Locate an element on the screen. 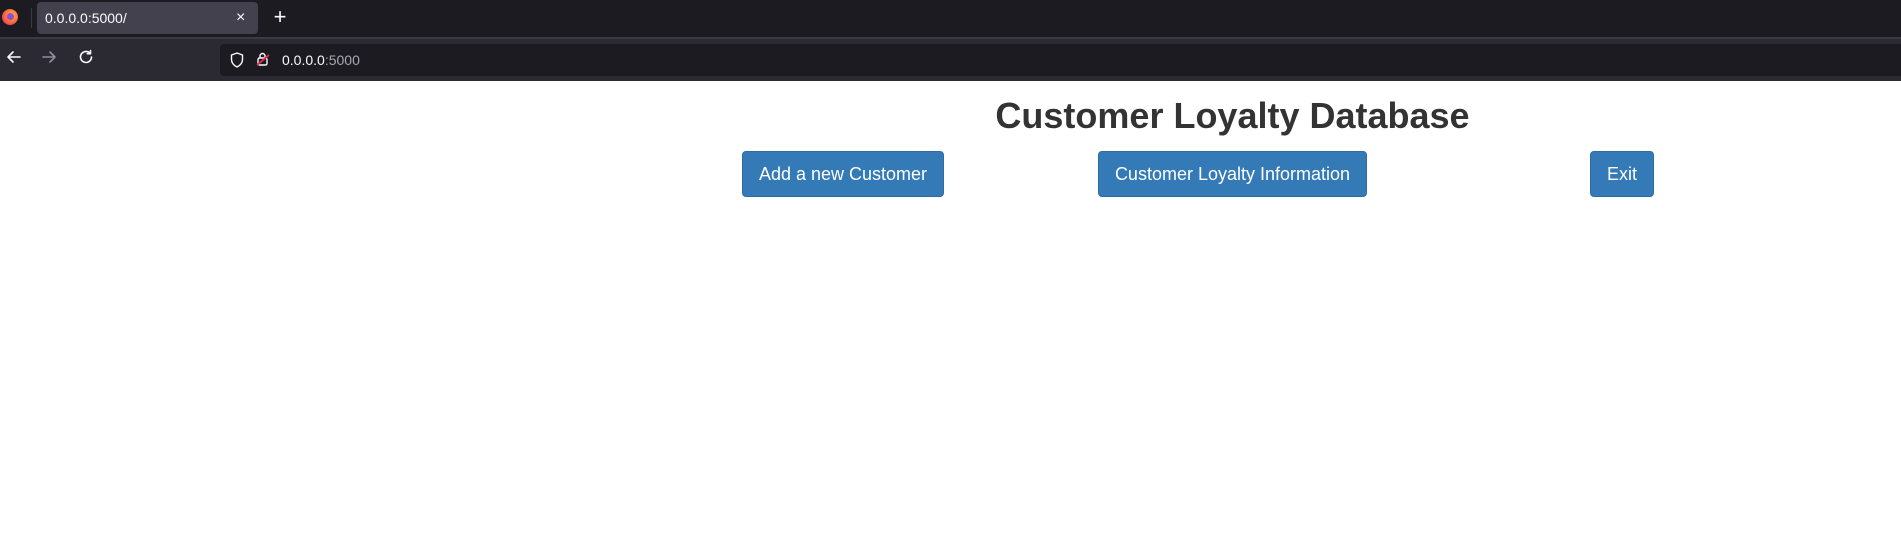 The width and height of the screenshot is (1901, 545). exit-button: Exit is located at coordinates (1622, 174).